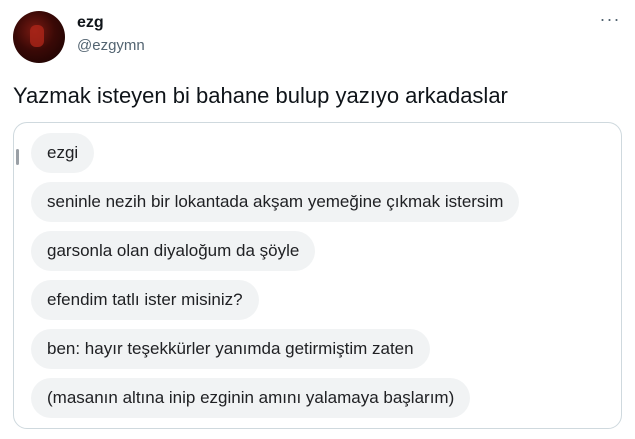 This screenshot has height=439, width=635. What do you see at coordinates (17, 157) in the screenshot?
I see `edge-mark` at bounding box center [17, 157].